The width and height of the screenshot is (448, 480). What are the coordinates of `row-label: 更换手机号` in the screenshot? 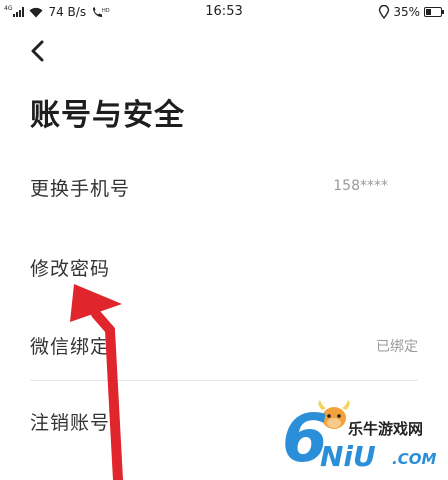 It's located at (80, 189).